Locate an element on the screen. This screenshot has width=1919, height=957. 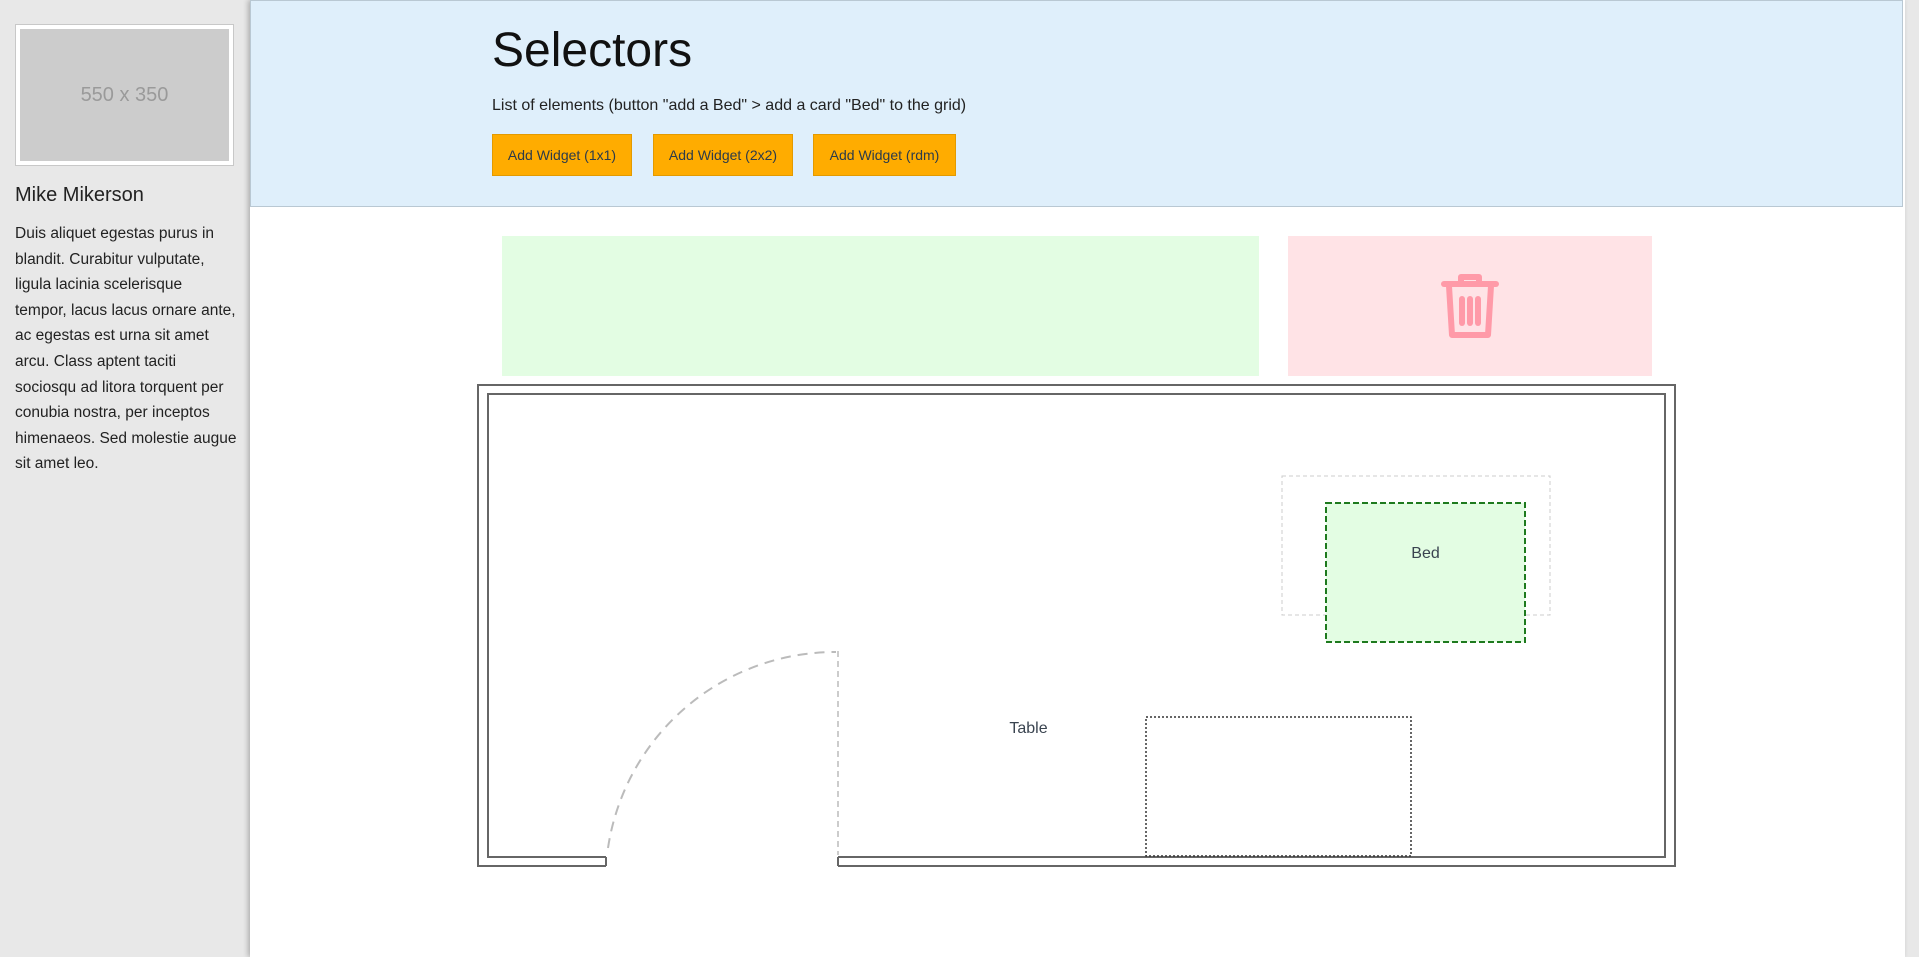
add-widget-1x1-button: Add Widget (1x1) is located at coordinates (562, 155).